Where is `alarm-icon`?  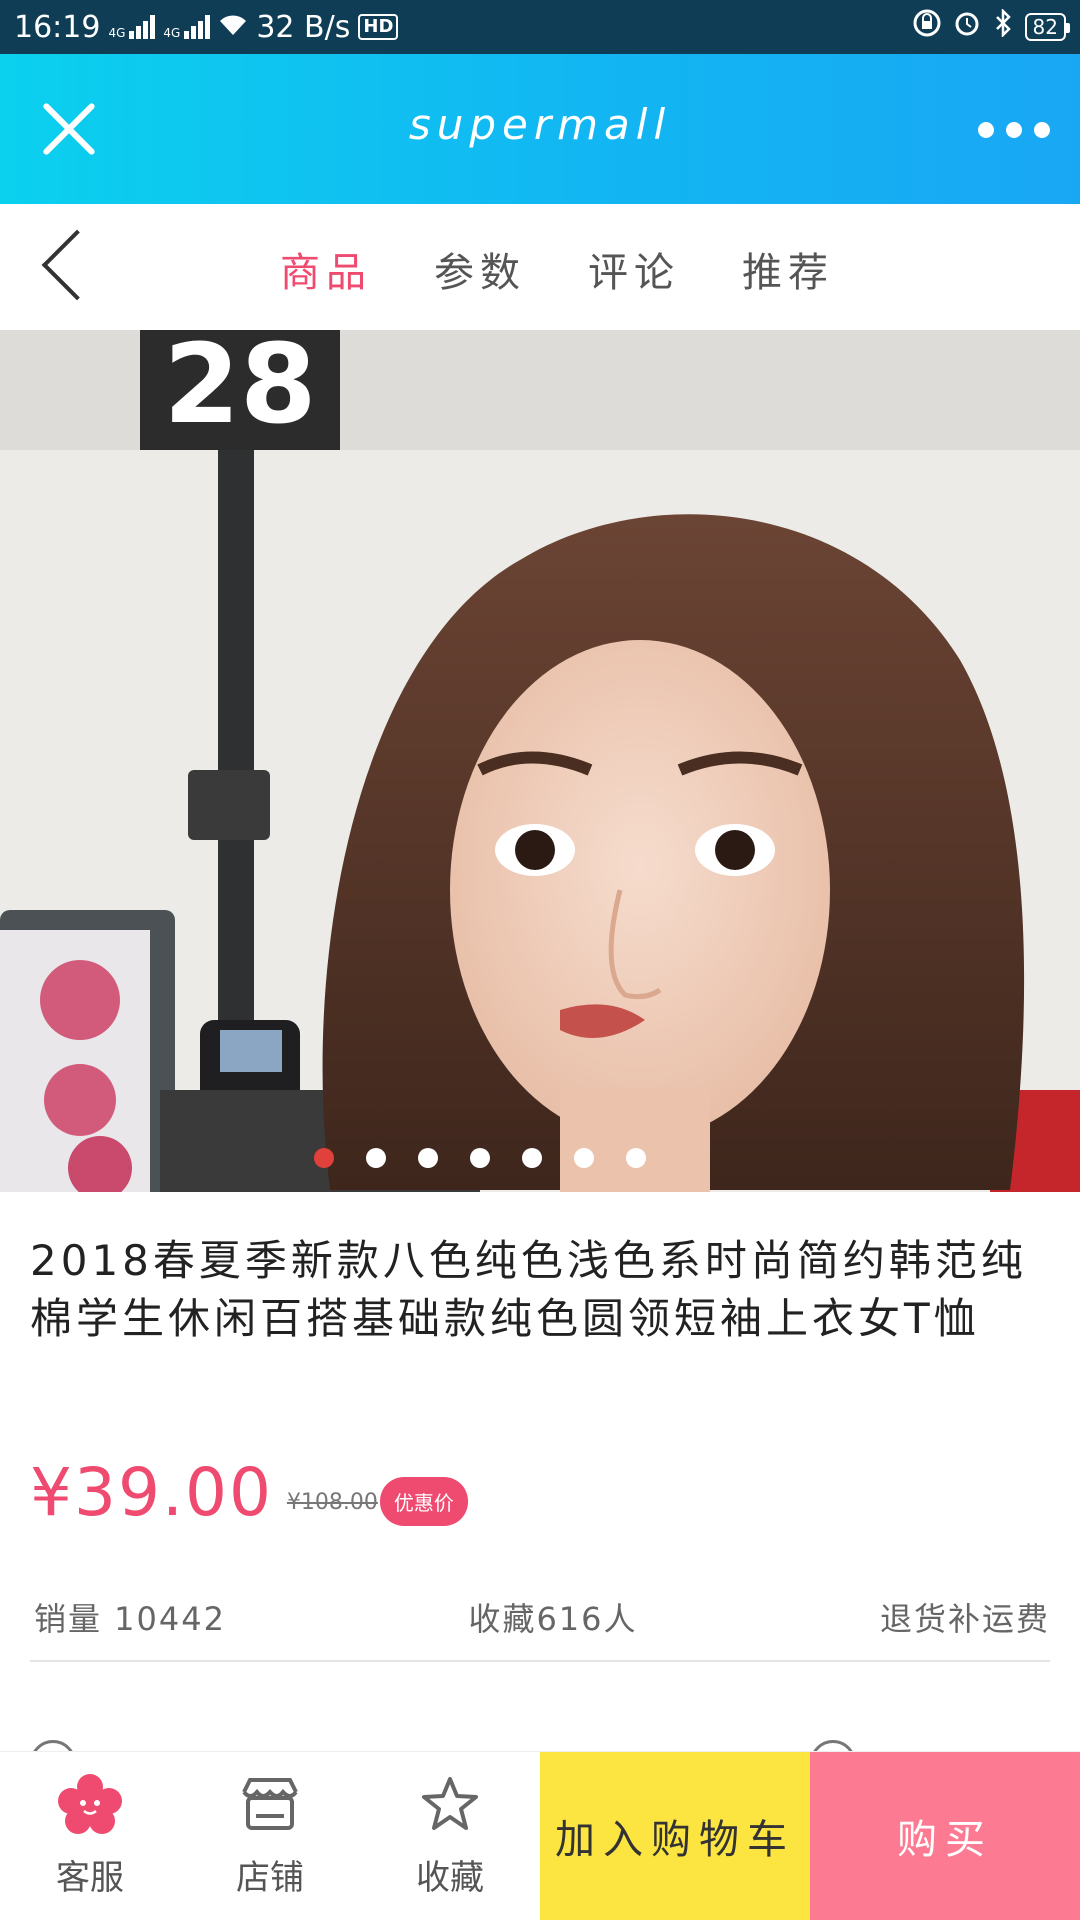
alarm-icon is located at coordinates (967, 27).